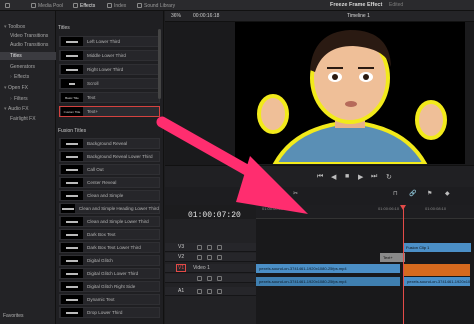  I want to click on tree-item-titles: Titles, so click(28, 56).